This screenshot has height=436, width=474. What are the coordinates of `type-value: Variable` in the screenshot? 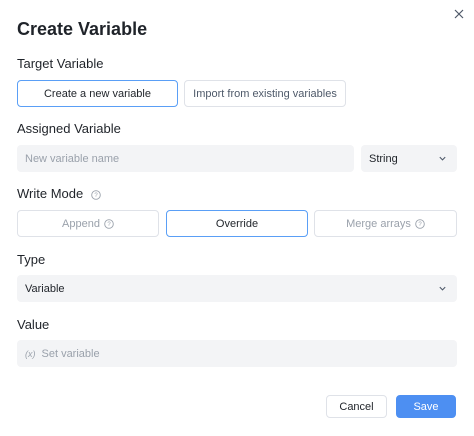 It's located at (45, 288).